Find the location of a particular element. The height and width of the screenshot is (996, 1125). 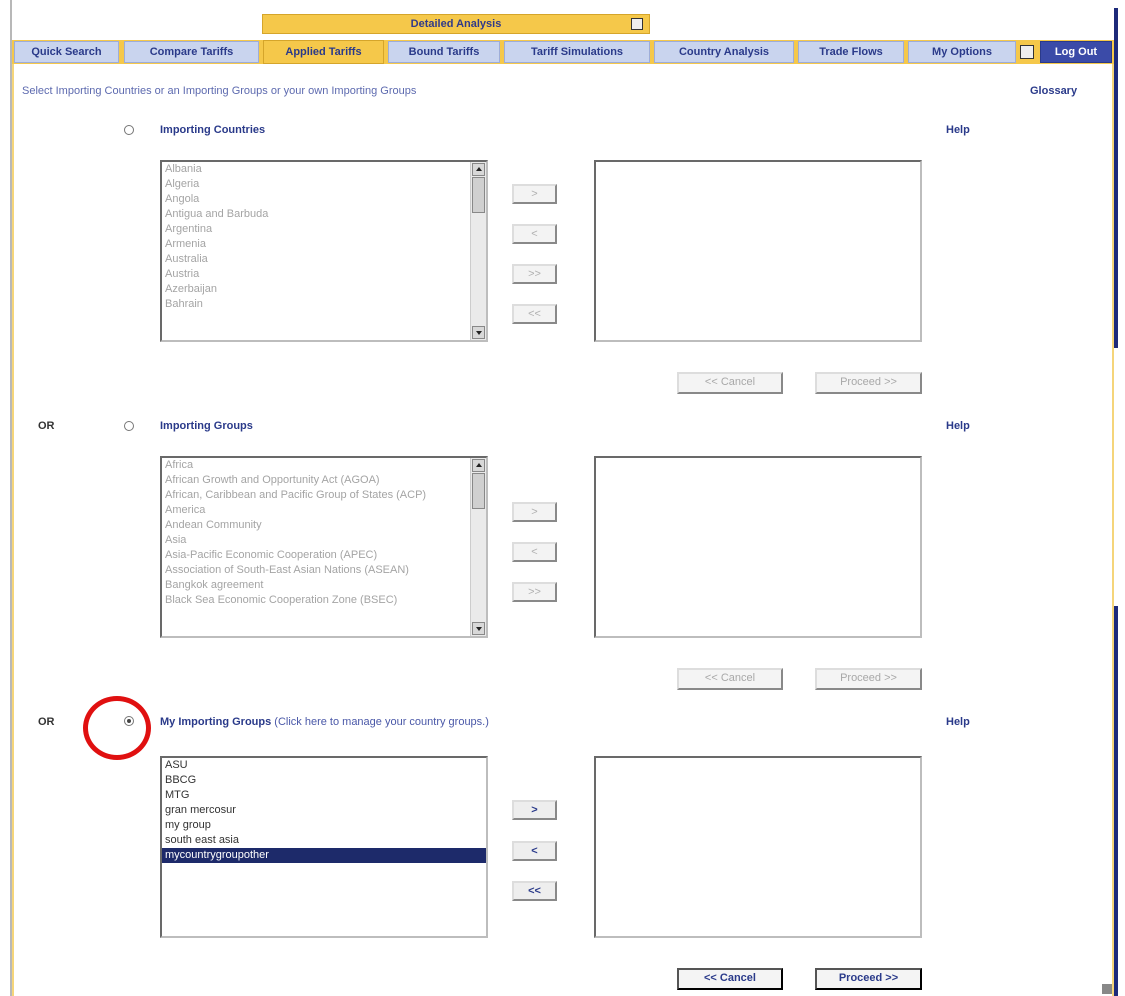

list-item: Argentina is located at coordinates (324, 229).